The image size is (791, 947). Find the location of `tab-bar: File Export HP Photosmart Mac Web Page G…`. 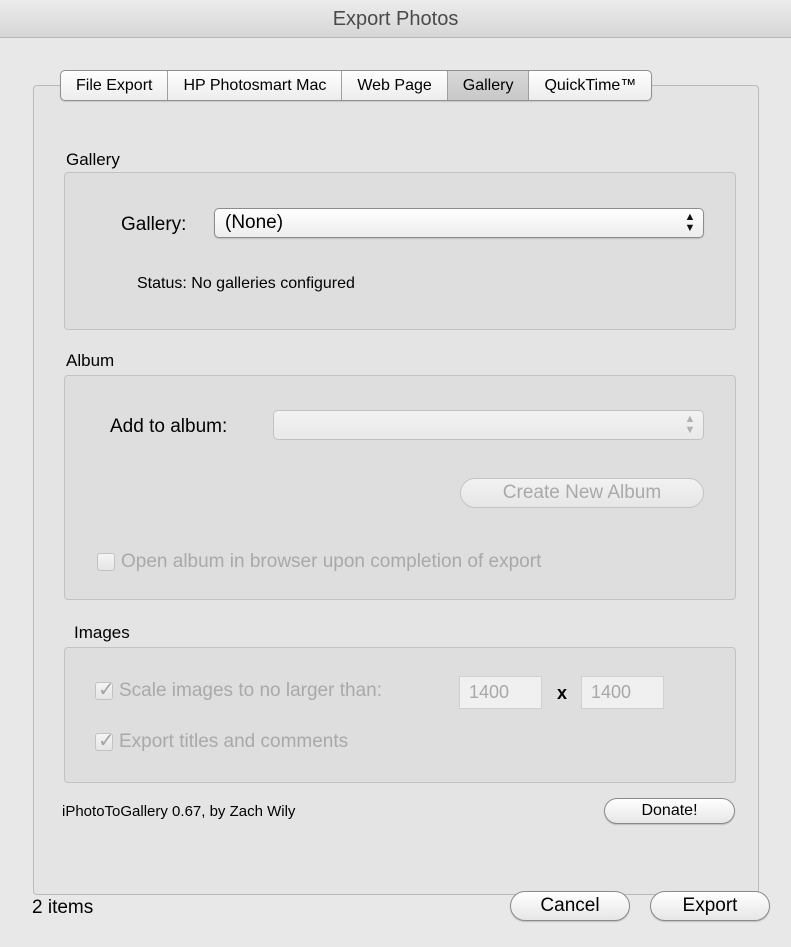

tab-bar: File Export HP Photosmart Mac Web Page G… is located at coordinates (356, 85).